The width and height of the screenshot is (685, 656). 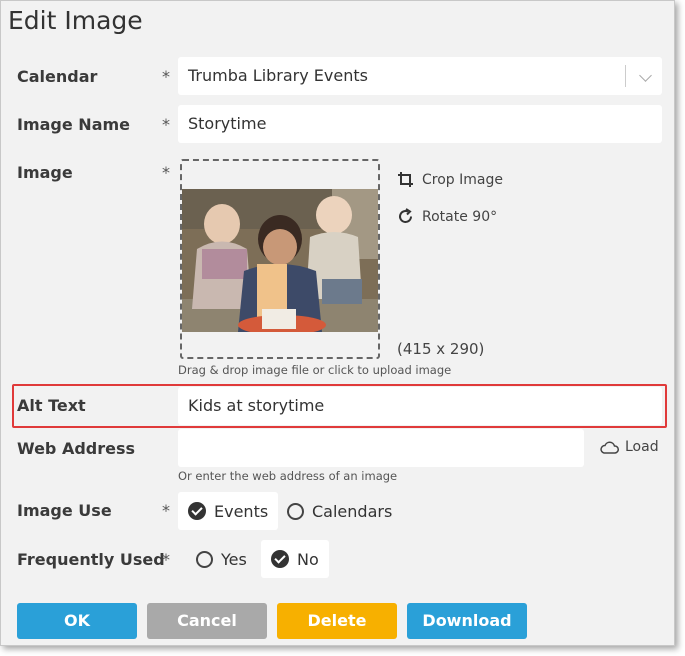 I want to click on calendar-label: Calendar, so click(x=57, y=76).